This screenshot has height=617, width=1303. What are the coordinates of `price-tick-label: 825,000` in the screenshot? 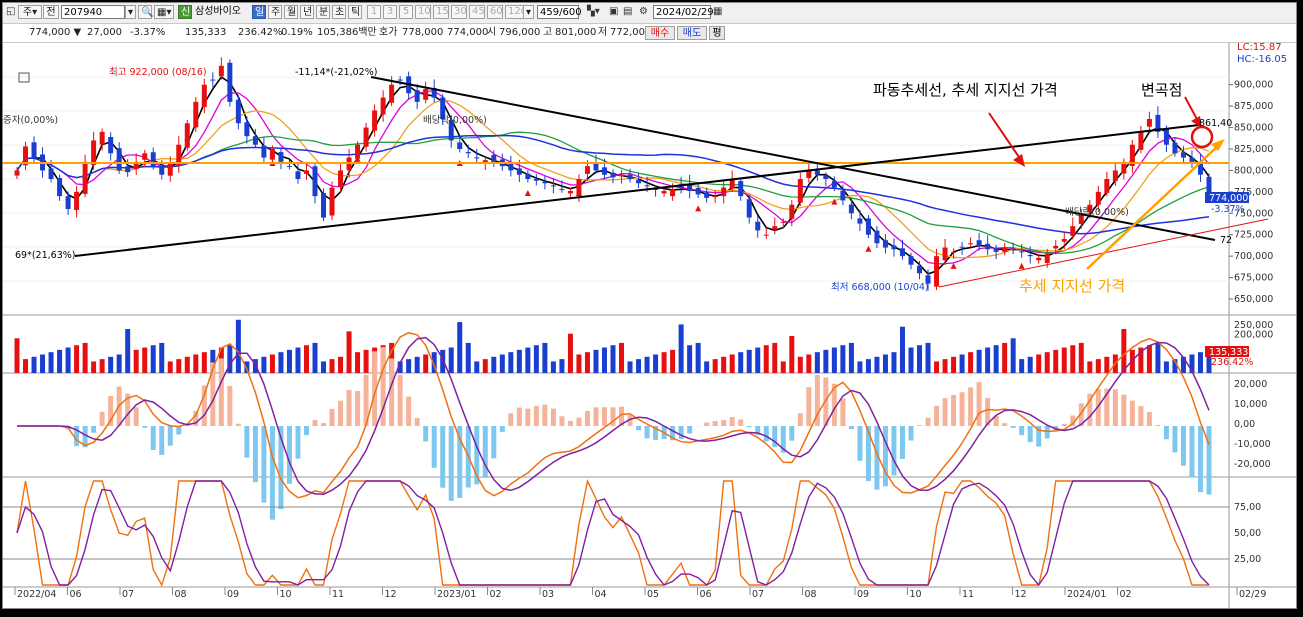 It's located at (1253, 149).